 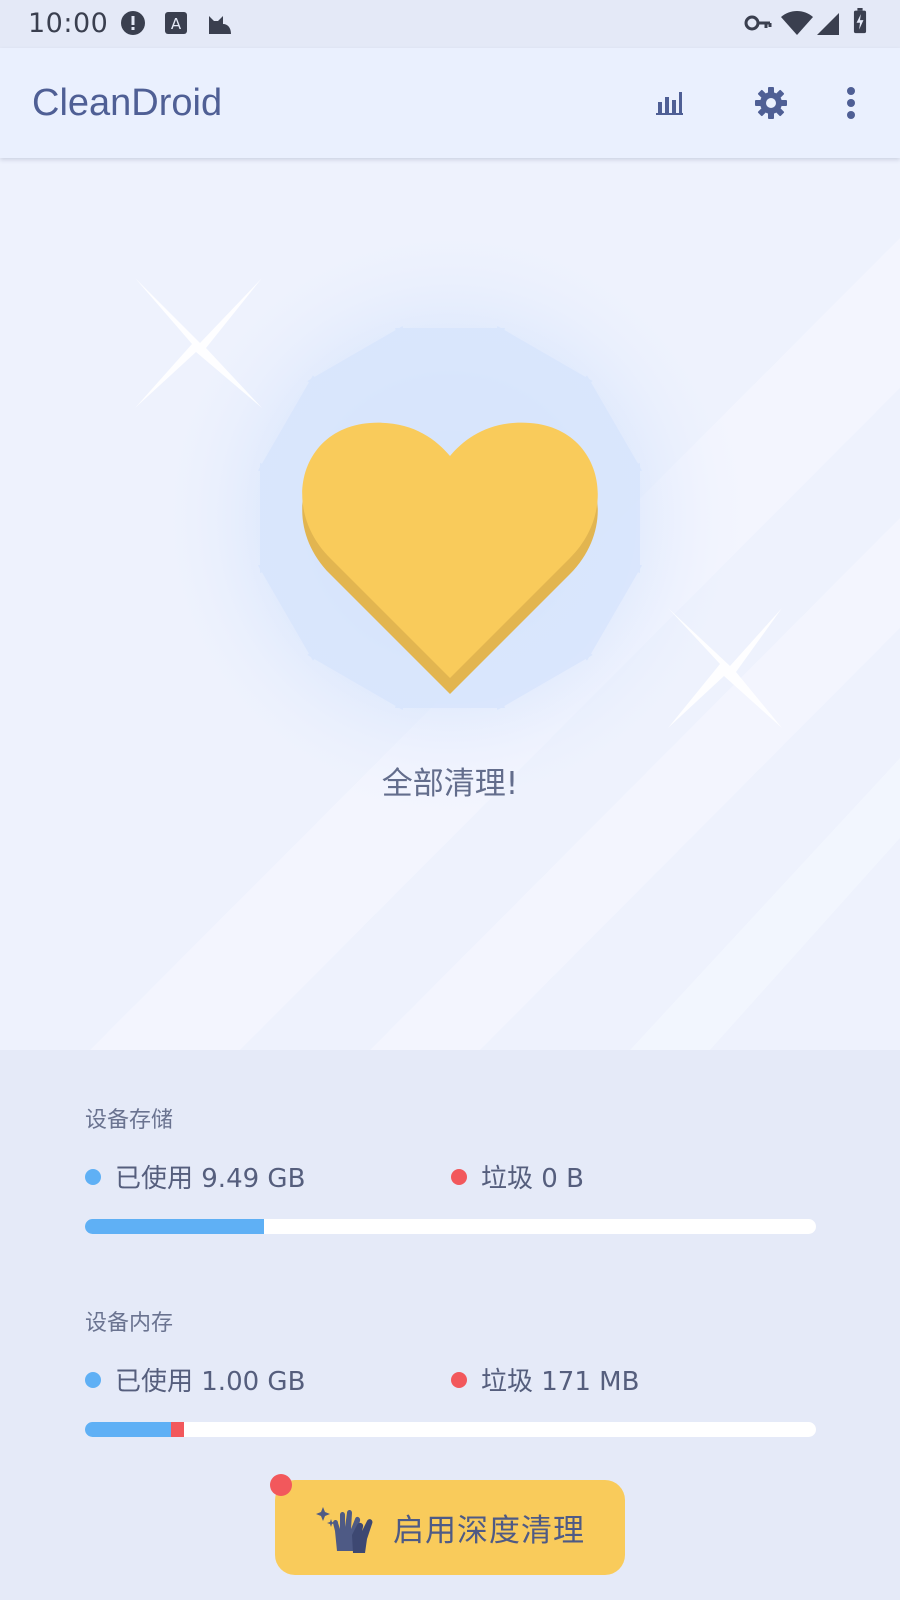 I want to click on storage-junk-label: 垃圾 0 B, so click(x=532, y=1179).